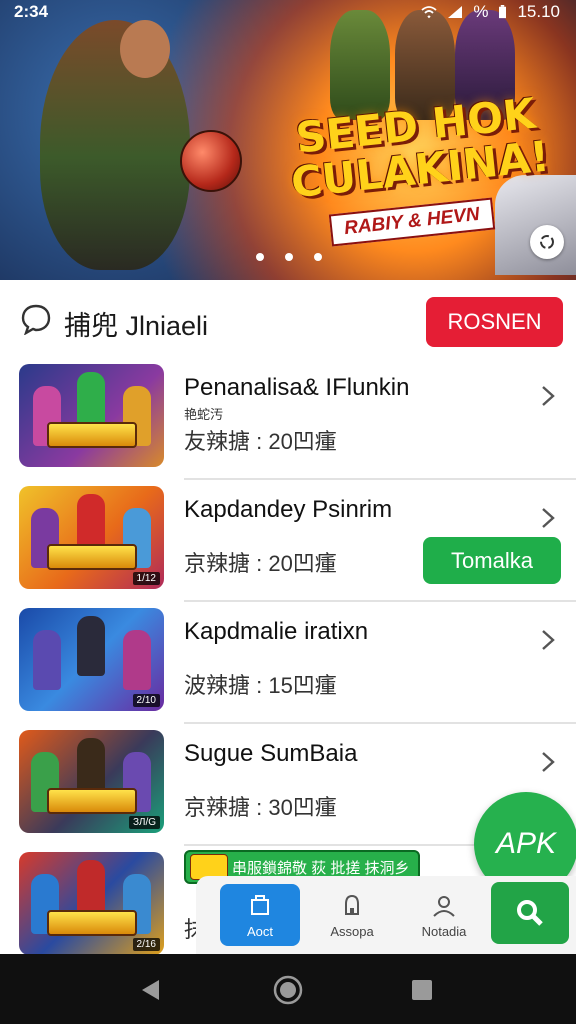 Image resolution: width=576 pixels, height=1024 pixels. Describe the element at coordinates (352, 904) in the screenshot. I see `bell-icon` at that location.